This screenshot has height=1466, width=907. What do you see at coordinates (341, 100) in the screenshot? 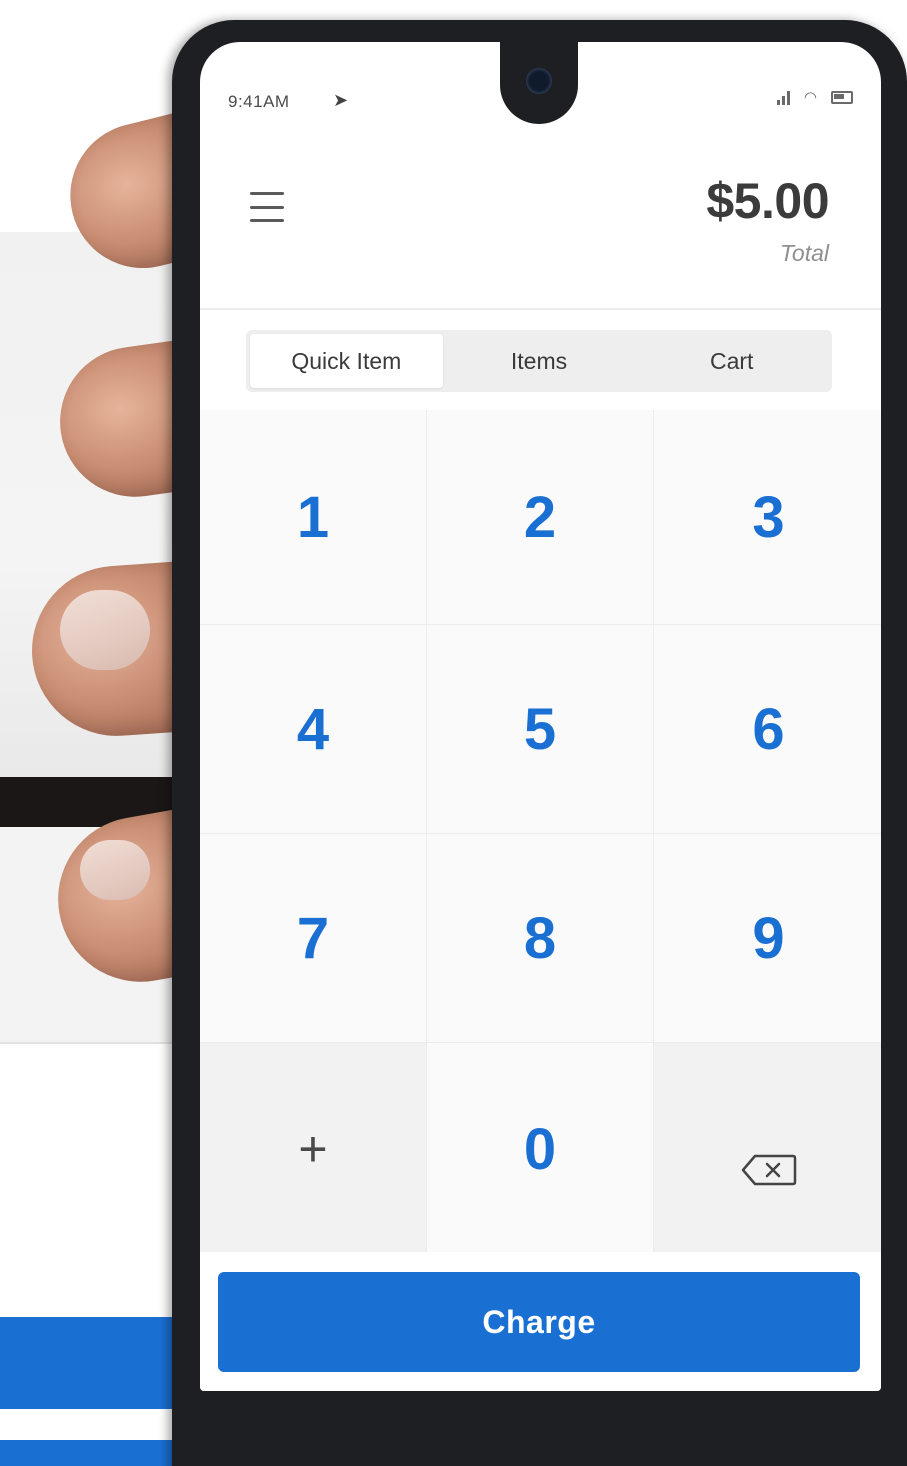
I see `location-arrow-icon: ➤` at bounding box center [341, 100].